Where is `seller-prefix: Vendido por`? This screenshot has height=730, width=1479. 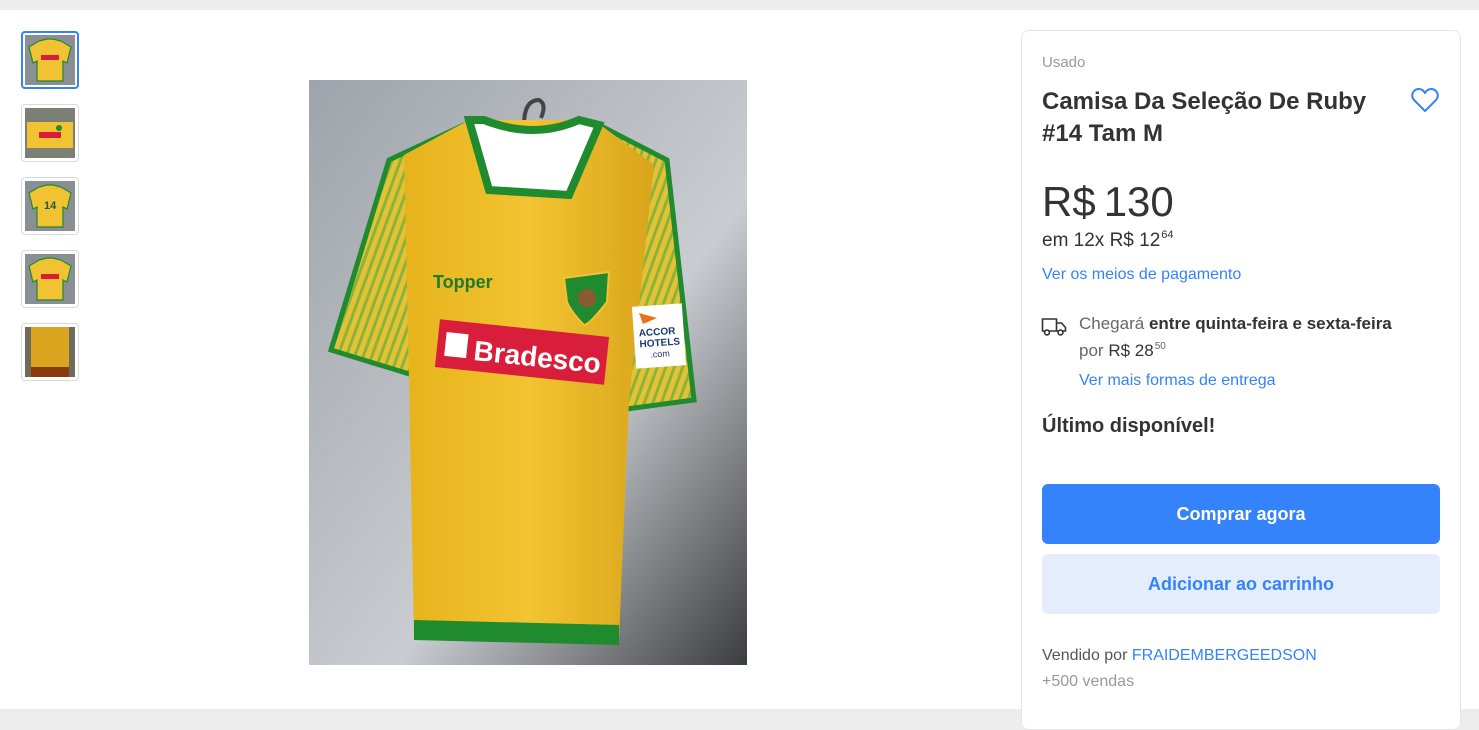
seller-prefix: Vendido por is located at coordinates (1085, 655).